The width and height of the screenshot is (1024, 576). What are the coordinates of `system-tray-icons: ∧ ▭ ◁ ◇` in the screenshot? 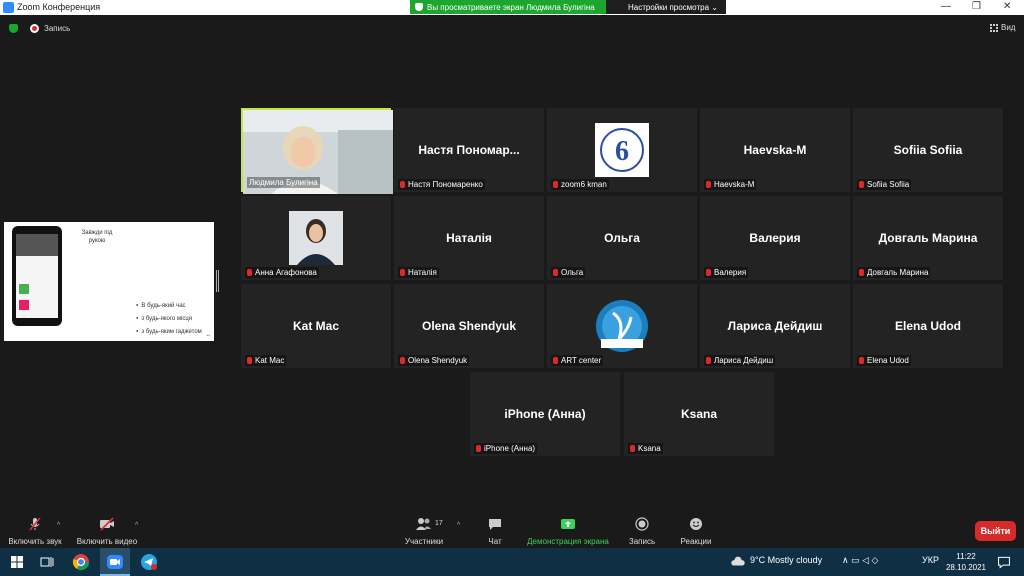 It's located at (860, 560).